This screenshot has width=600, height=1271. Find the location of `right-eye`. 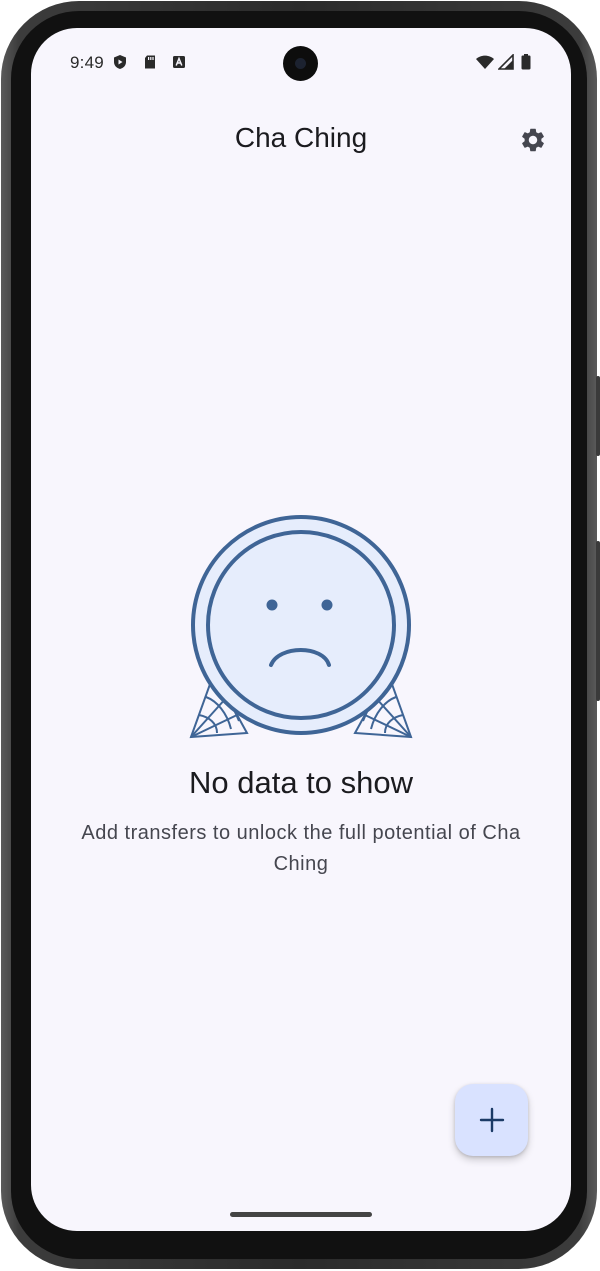

right-eye is located at coordinates (327, 605).